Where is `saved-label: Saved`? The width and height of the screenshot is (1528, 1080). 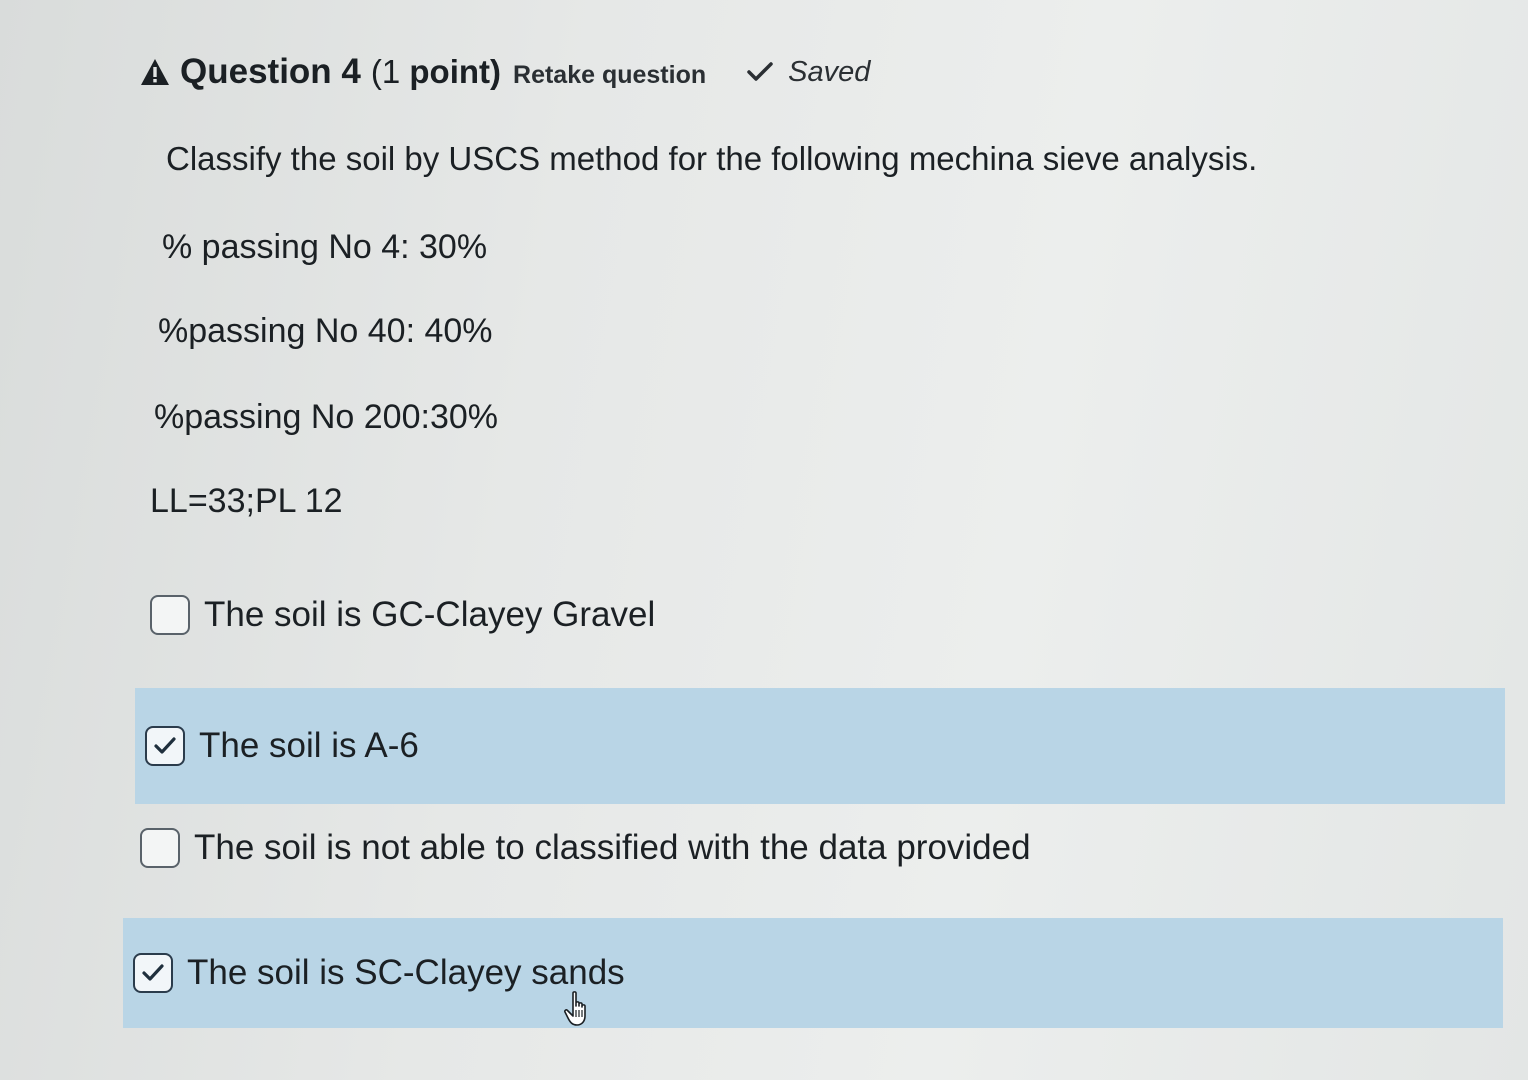
saved-label: Saved is located at coordinates (829, 71).